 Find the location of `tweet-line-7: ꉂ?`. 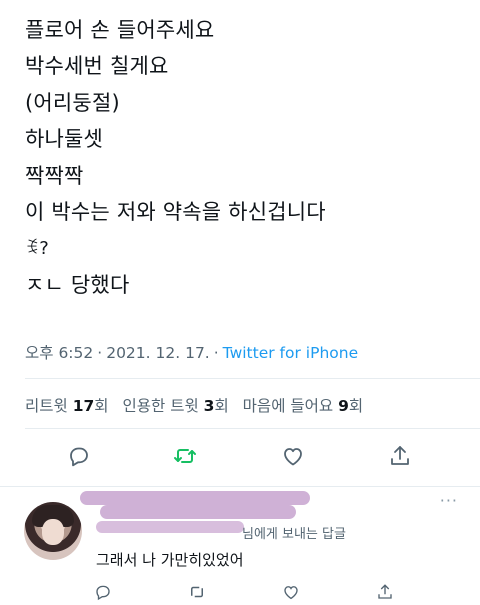

tweet-line-7: ꉂ? is located at coordinates (37, 249).